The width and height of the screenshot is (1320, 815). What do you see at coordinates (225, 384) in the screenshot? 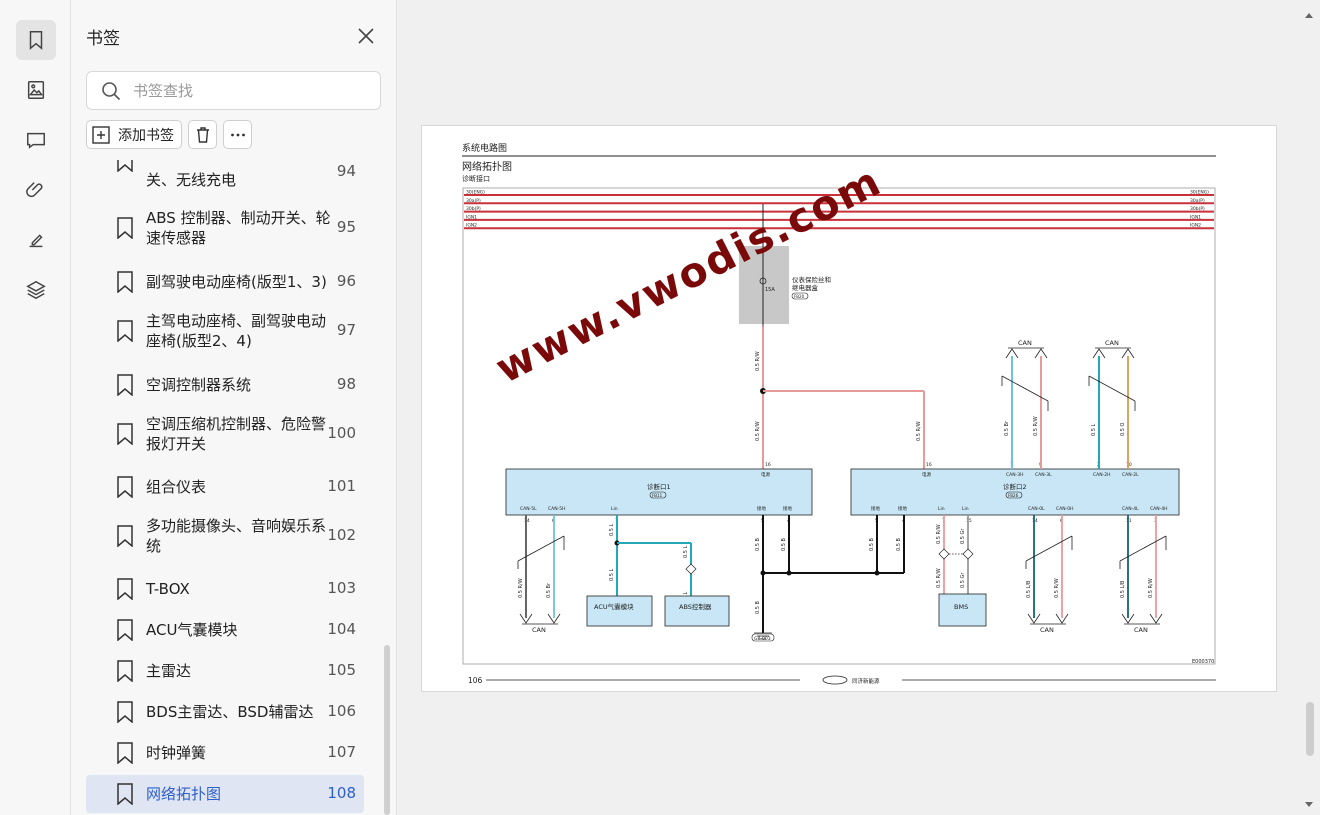
I see `bookmark-item: 空调控制器系统 98` at bounding box center [225, 384].